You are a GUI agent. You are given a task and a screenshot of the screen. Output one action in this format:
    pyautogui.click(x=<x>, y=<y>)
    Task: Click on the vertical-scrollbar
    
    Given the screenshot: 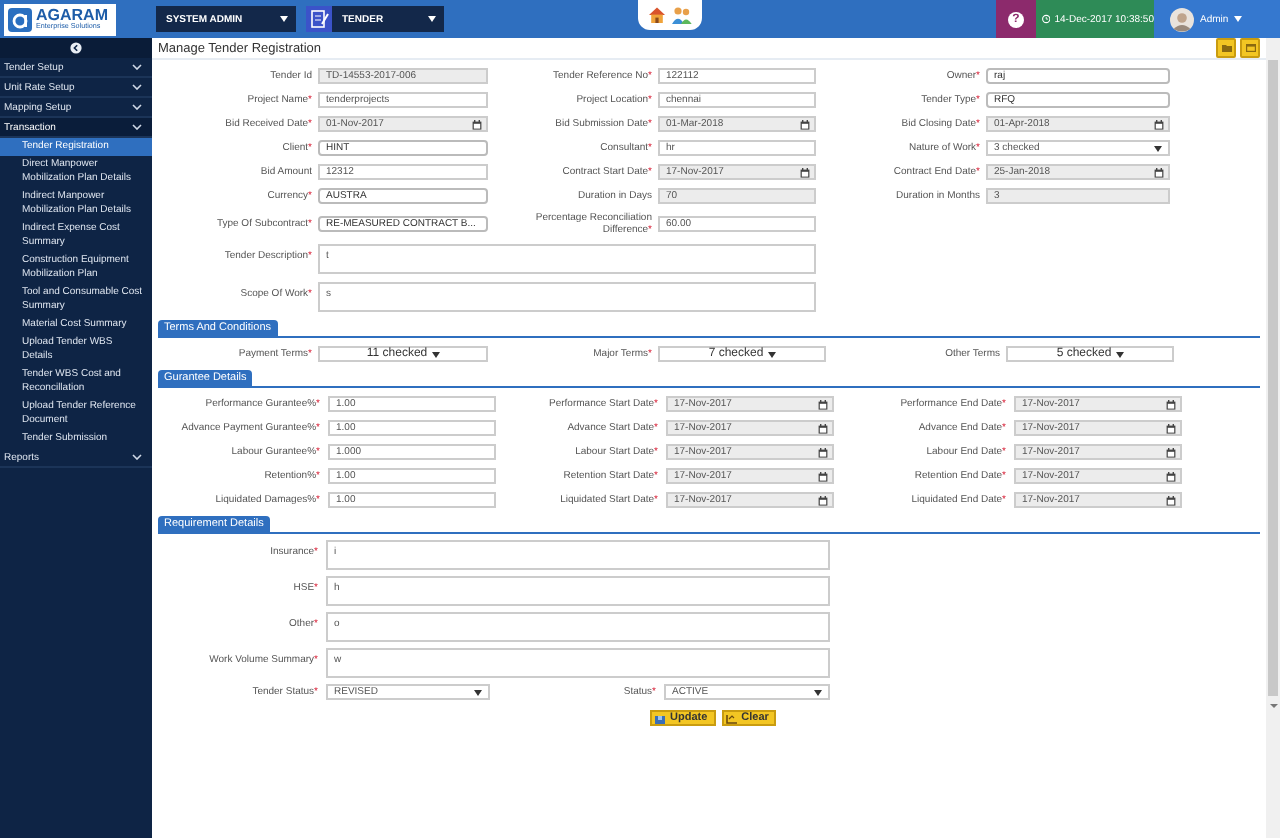 What is the action you would take?
    pyautogui.click(x=1273, y=438)
    